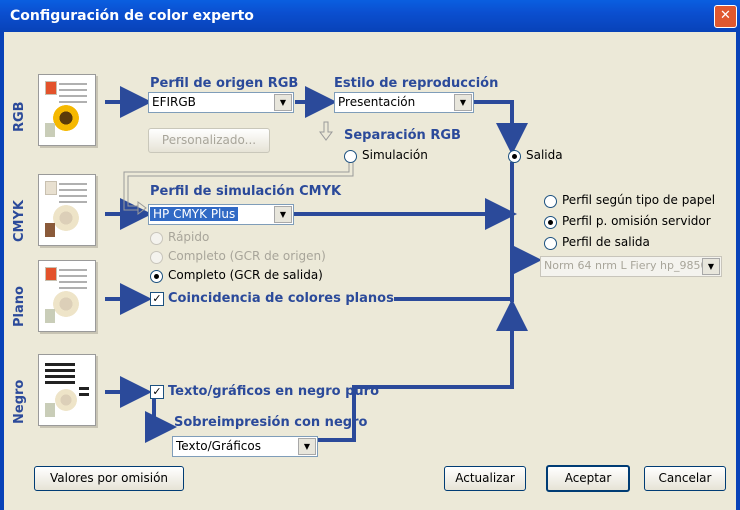 The height and width of the screenshot is (510, 740). I want to click on cancel-button: Cancelar, so click(685, 478).